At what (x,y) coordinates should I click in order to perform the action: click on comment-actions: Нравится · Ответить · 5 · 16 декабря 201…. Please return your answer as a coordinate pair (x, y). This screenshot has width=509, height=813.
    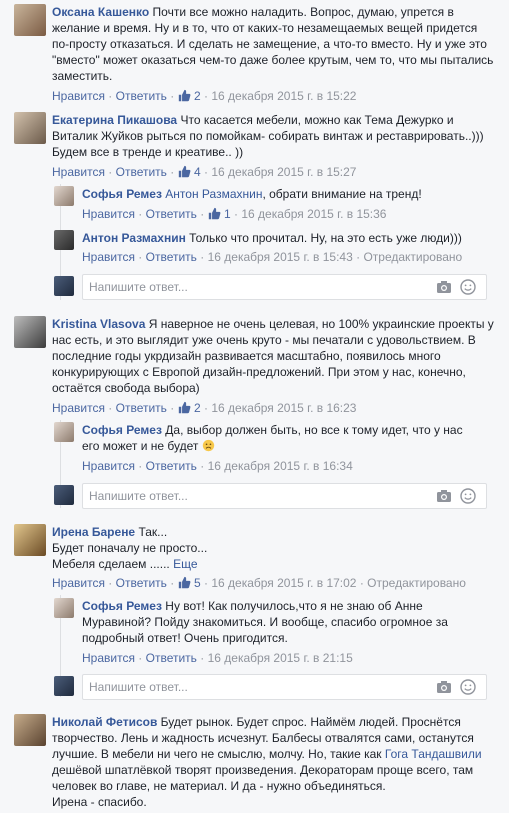
    Looking at the image, I should click on (259, 583).